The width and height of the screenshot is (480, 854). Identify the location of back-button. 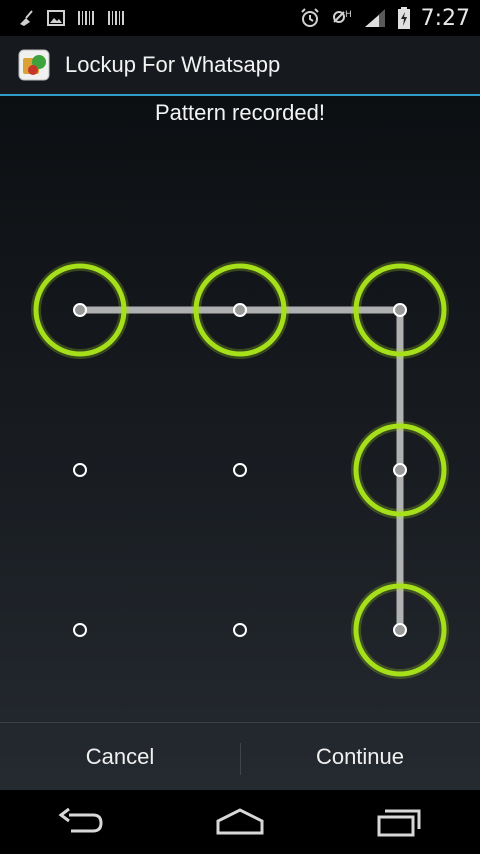
(80, 822).